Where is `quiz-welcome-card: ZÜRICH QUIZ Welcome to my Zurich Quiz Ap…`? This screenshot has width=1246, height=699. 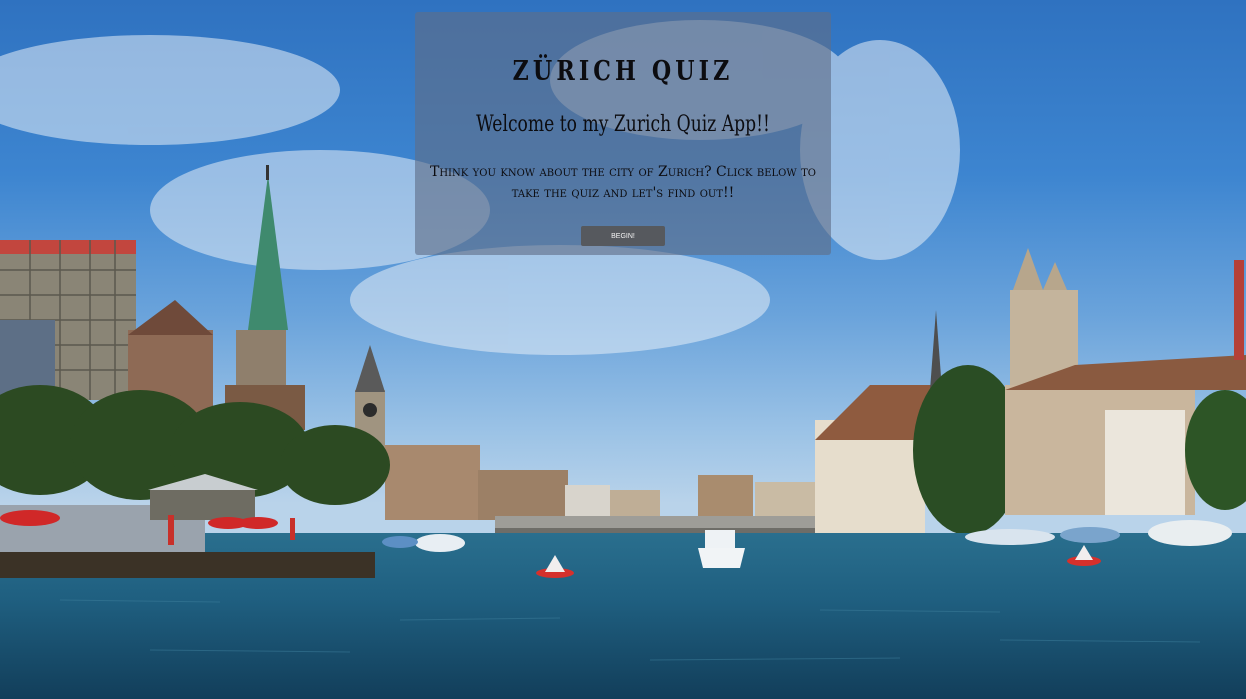 quiz-welcome-card: ZÜRICH QUIZ Welcome to my Zurich Quiz Ap… is located at coordinates (623, 133).